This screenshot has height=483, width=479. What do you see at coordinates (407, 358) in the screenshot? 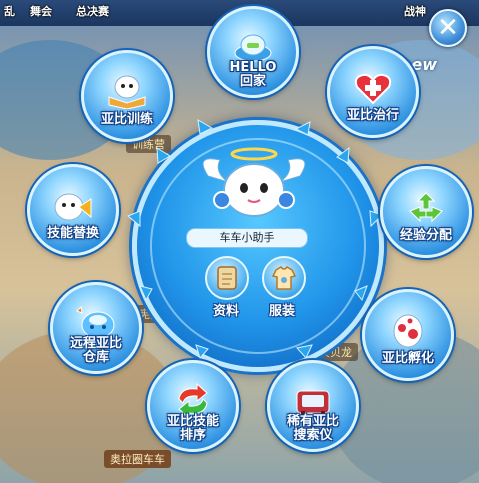
I see `hatch-label: 亚比孵化` at bounding box center [407, 358].